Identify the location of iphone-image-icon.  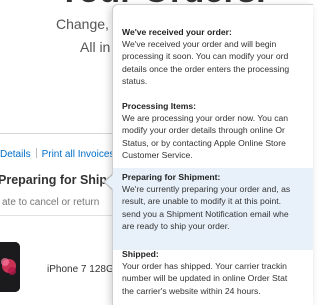
(10, 267).